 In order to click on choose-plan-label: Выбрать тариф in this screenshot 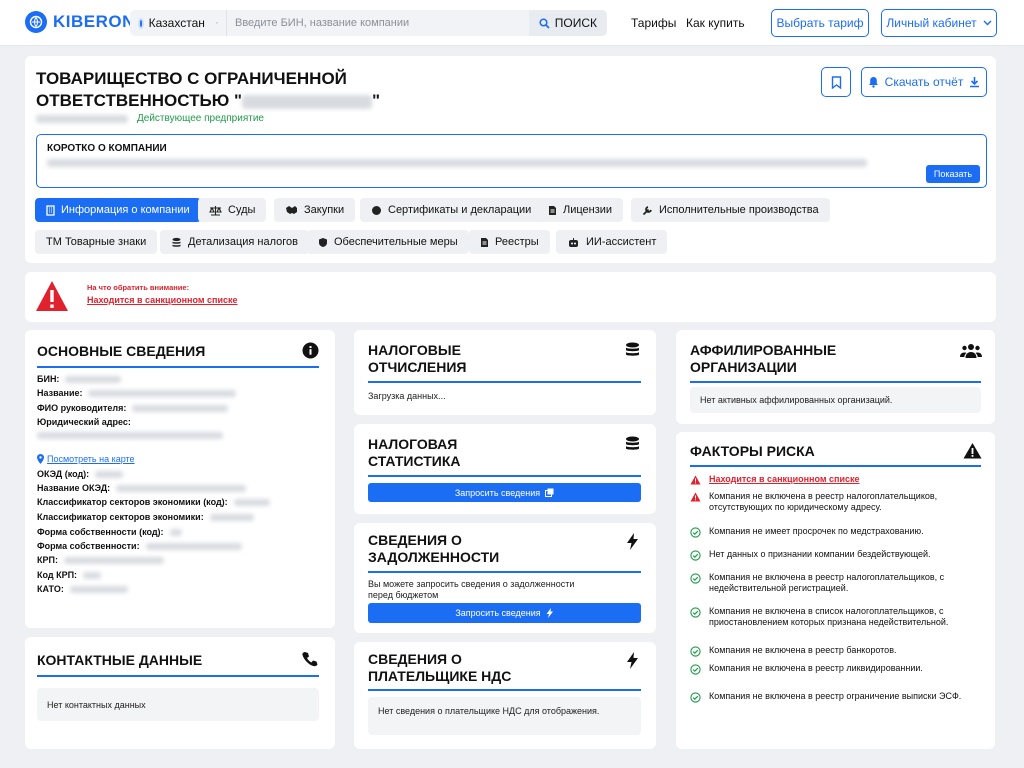, I will do `click(820, 23)`.